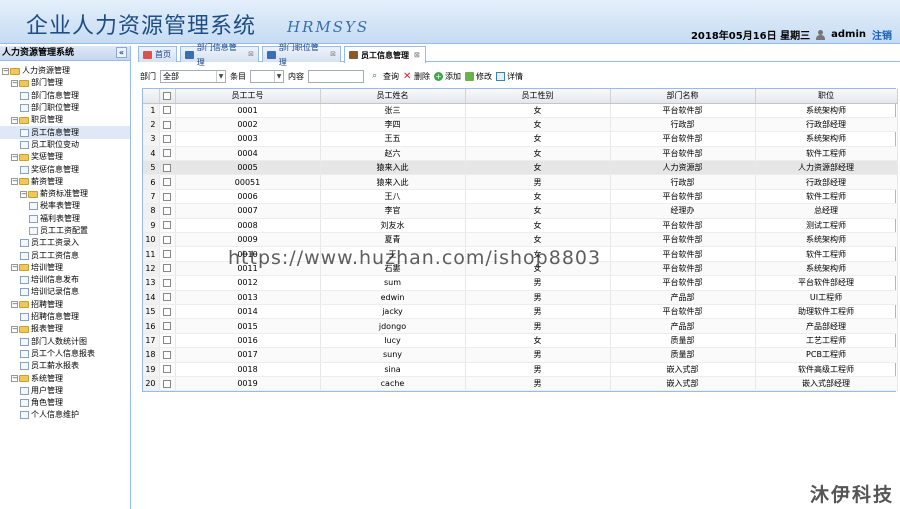 Image resolution: width=900 pixels, height=509 pixels. I want to click on detail-button: 详情, so click(509, 76).